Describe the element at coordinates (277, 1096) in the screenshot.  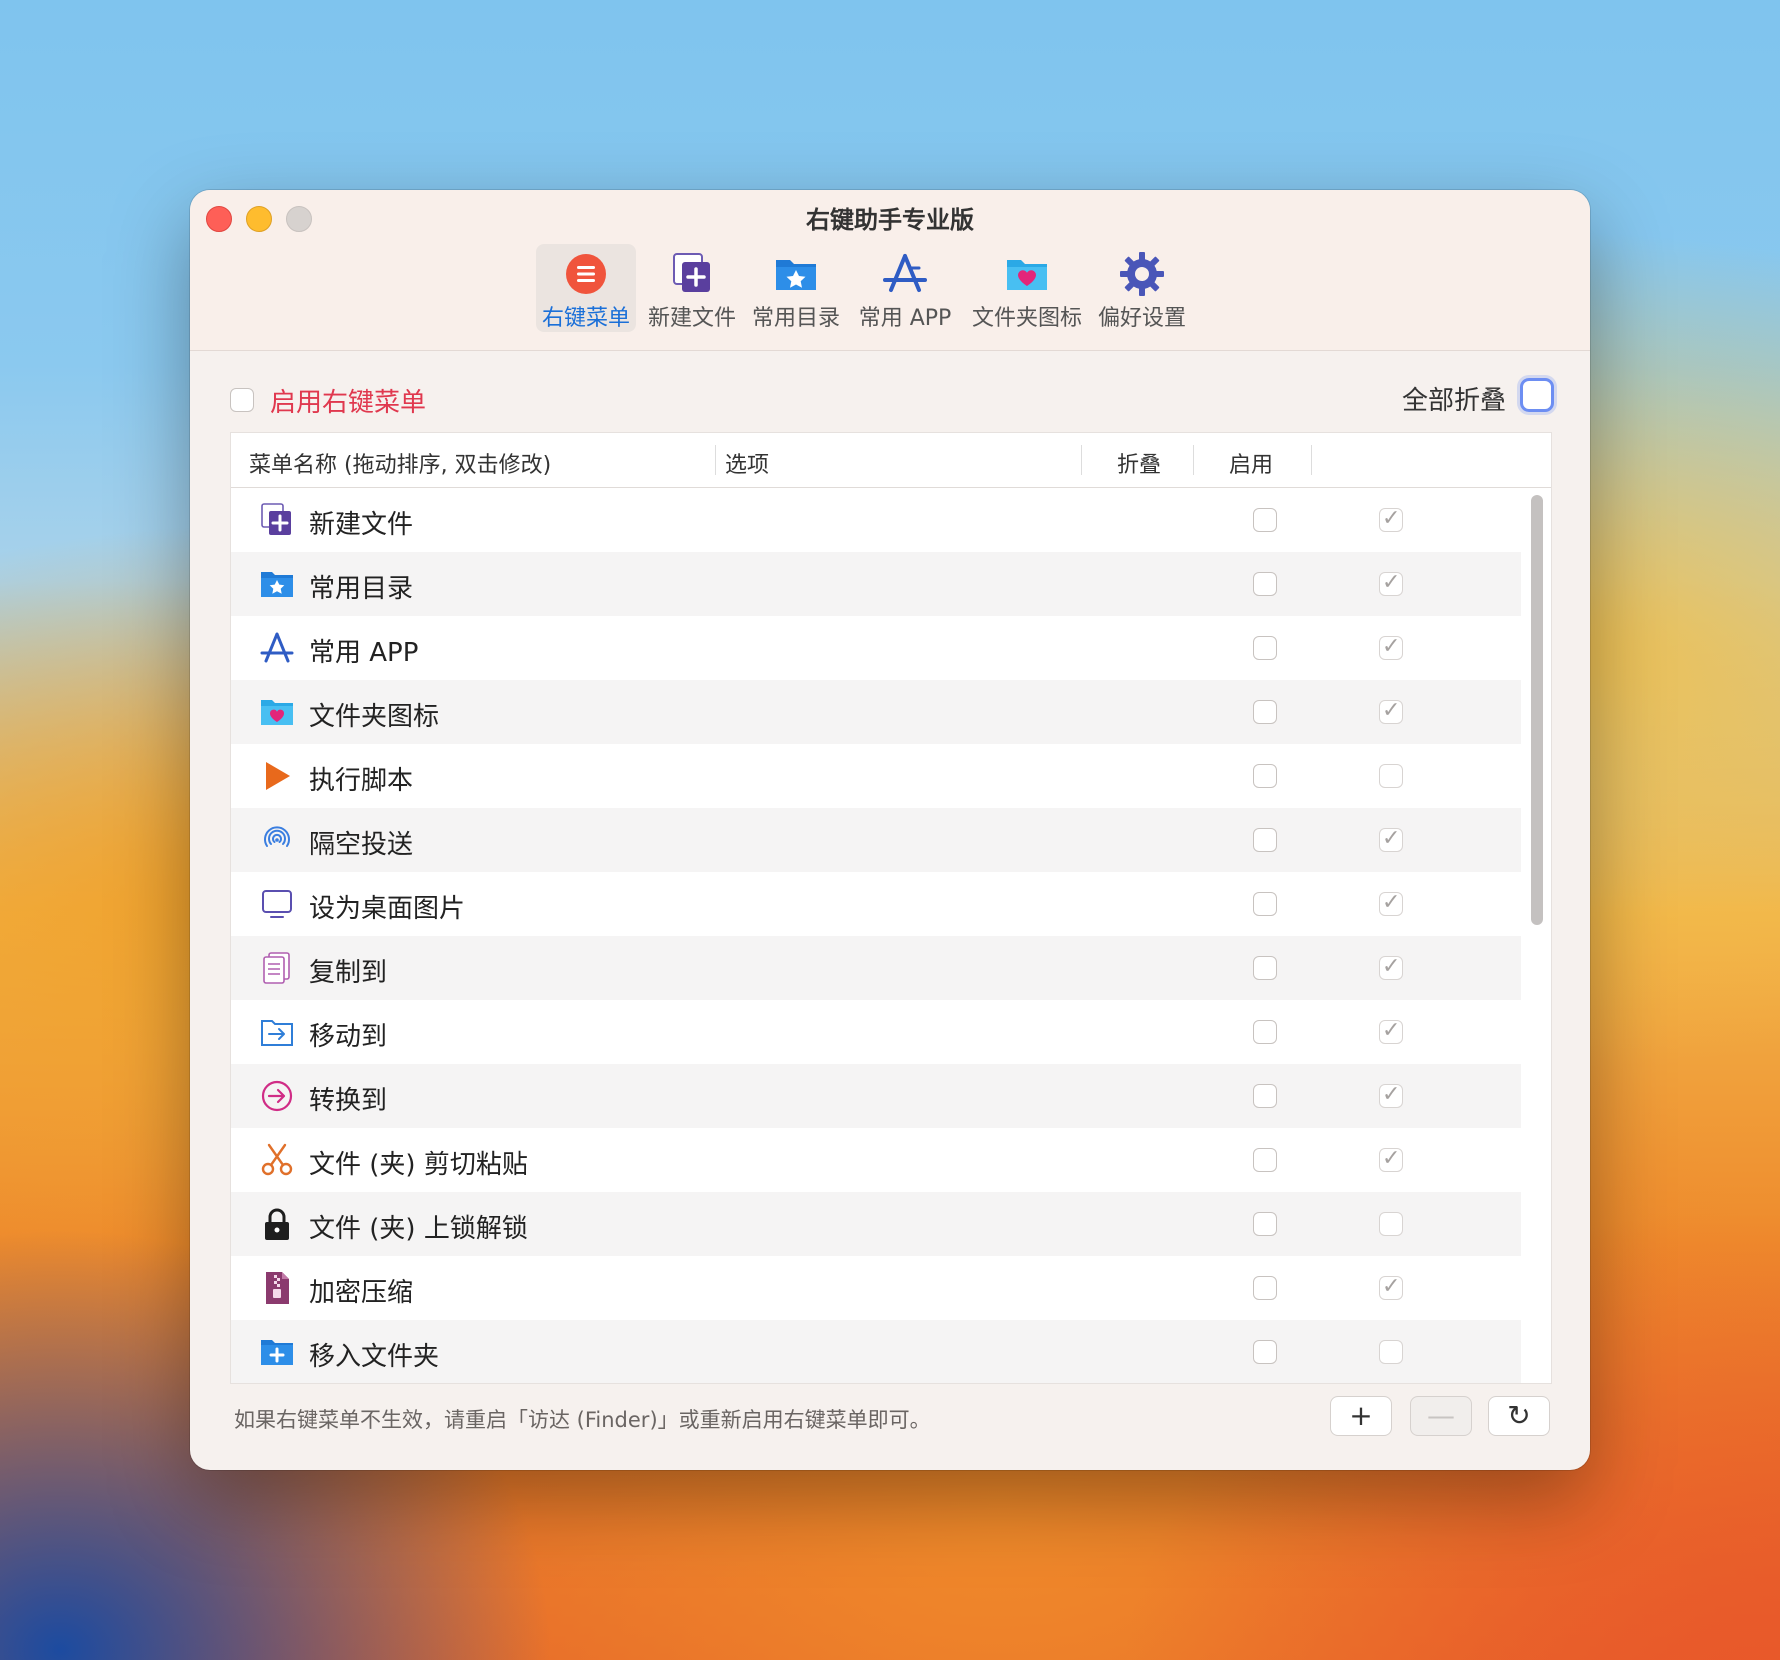
I see `convert-arrow-icon` at that location.